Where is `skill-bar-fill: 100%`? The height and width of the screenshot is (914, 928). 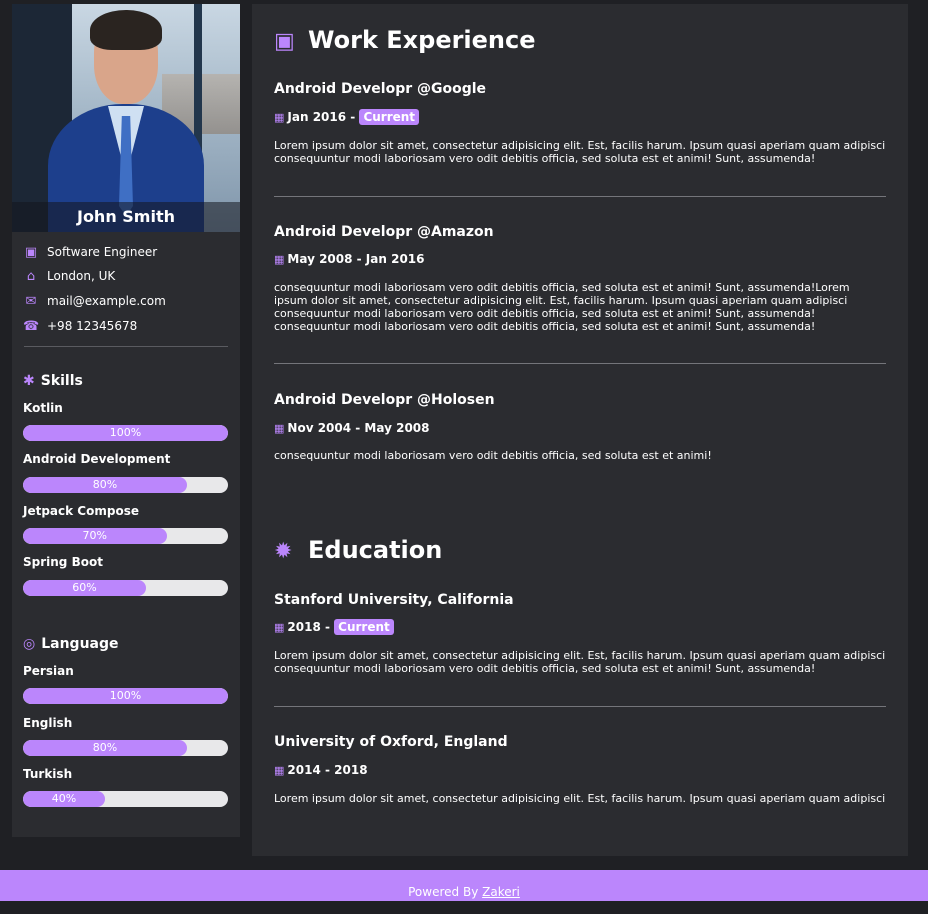 skill-bar-fill: 100% is located at coordinates (125, 433).